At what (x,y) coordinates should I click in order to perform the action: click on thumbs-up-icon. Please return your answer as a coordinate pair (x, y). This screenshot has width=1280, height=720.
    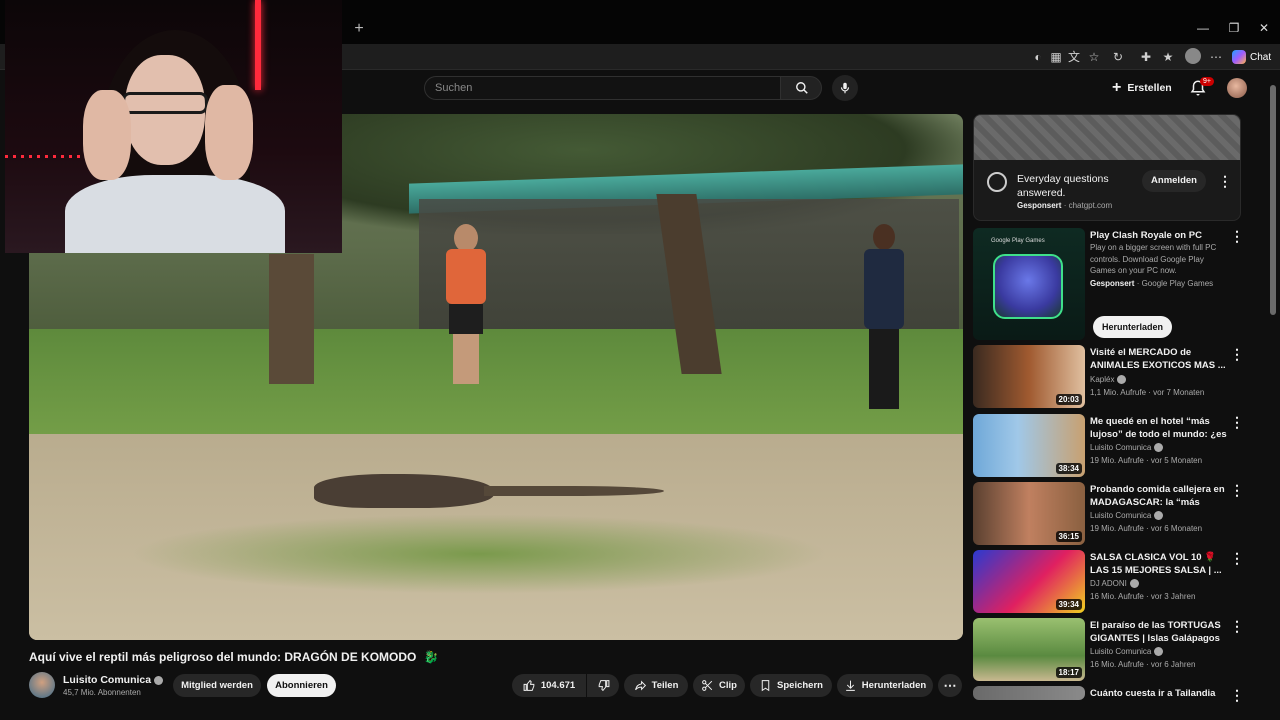
    Looking at the image, I should click on (529, 685).